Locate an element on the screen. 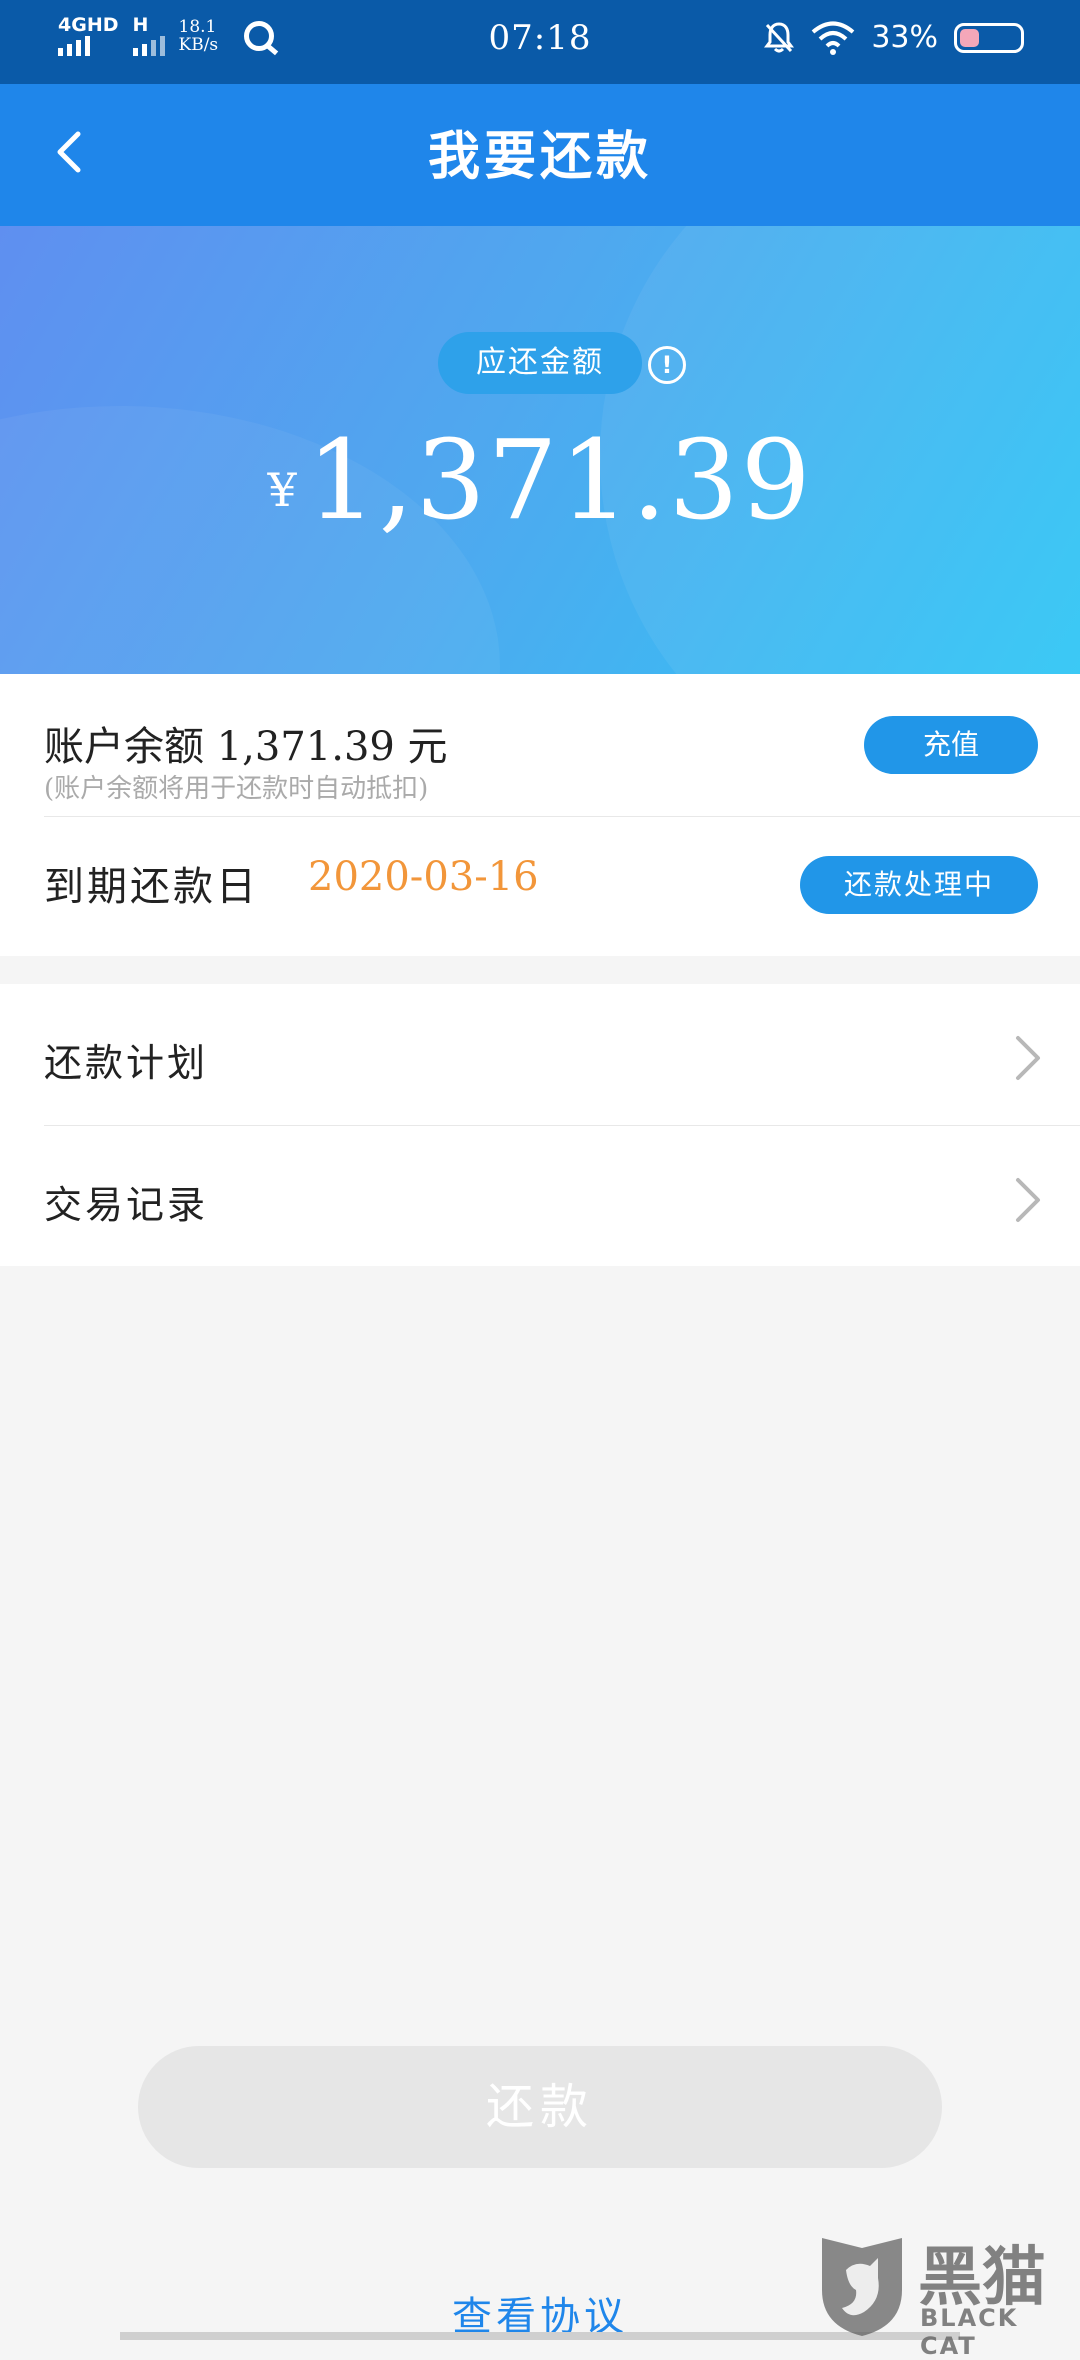 This screenshot has height=2360, width=1080. amount-due-label: 应还金额 is located at coordinates (540, 363).